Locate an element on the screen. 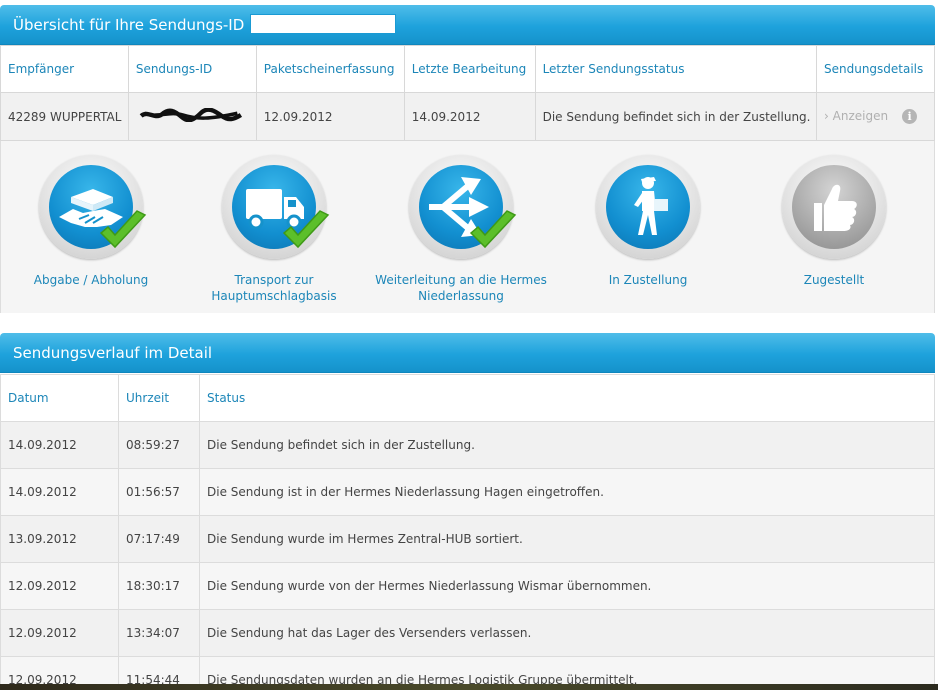 The height and width of the screenshot is (690, 938). step-in-delivery: In Zustellung is located at coordinates (648, 221).